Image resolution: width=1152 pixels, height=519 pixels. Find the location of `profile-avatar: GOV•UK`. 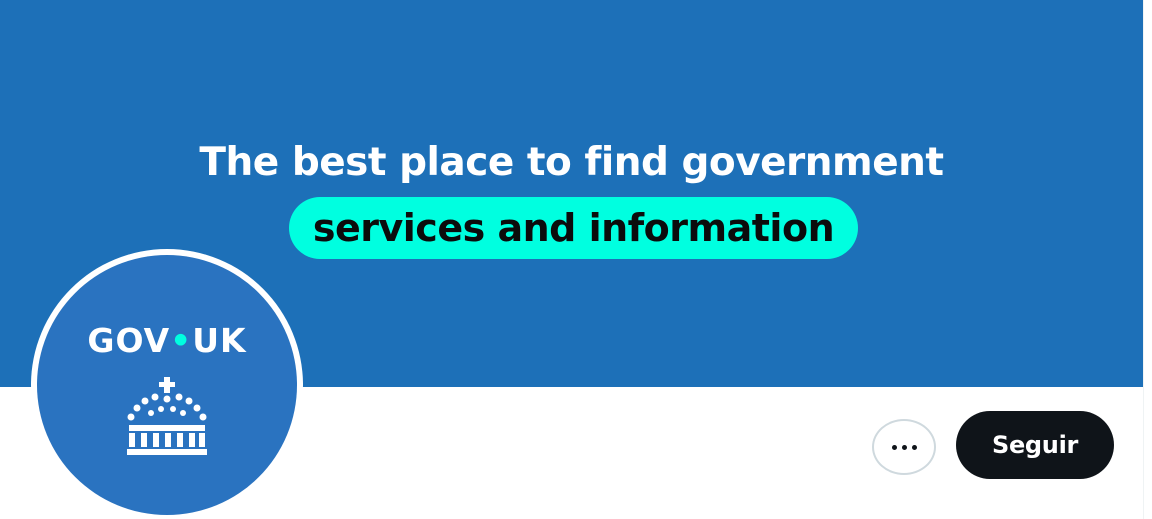

profile-avatar: GOV•UK is located at coordinates (167, 384).